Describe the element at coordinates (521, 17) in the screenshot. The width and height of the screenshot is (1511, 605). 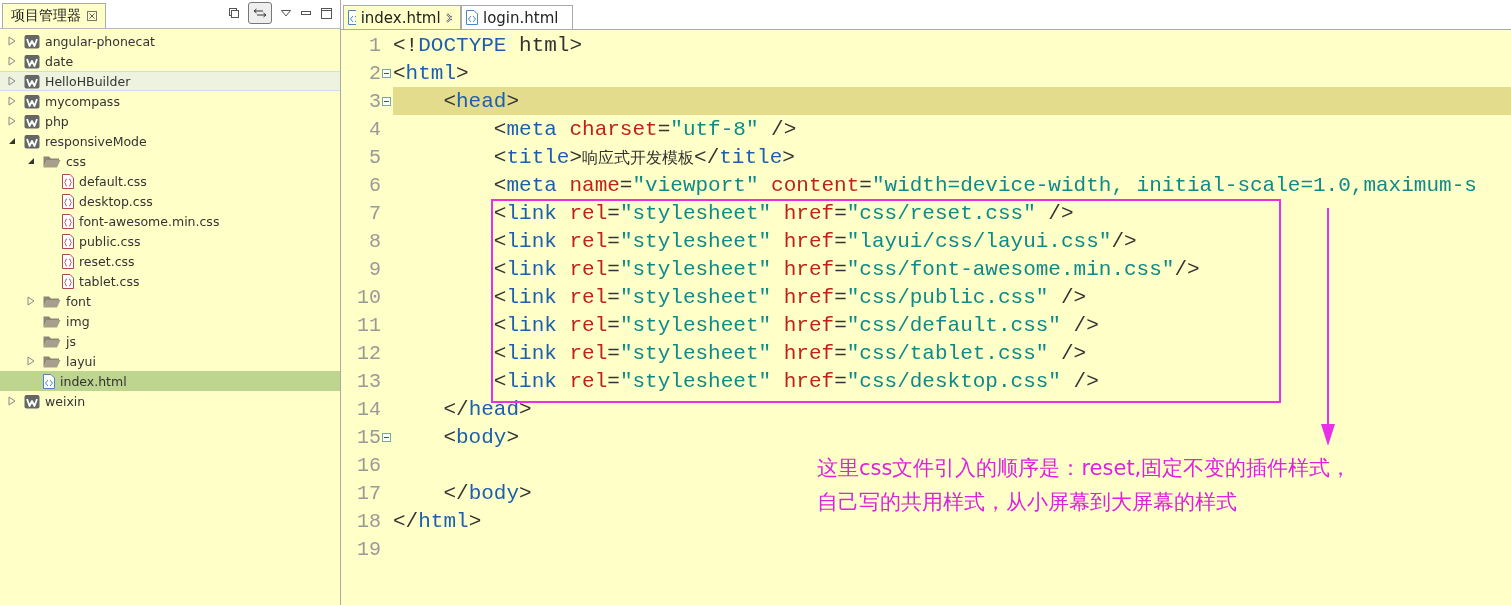
I see `editor-tab-label: login.html` at that location.